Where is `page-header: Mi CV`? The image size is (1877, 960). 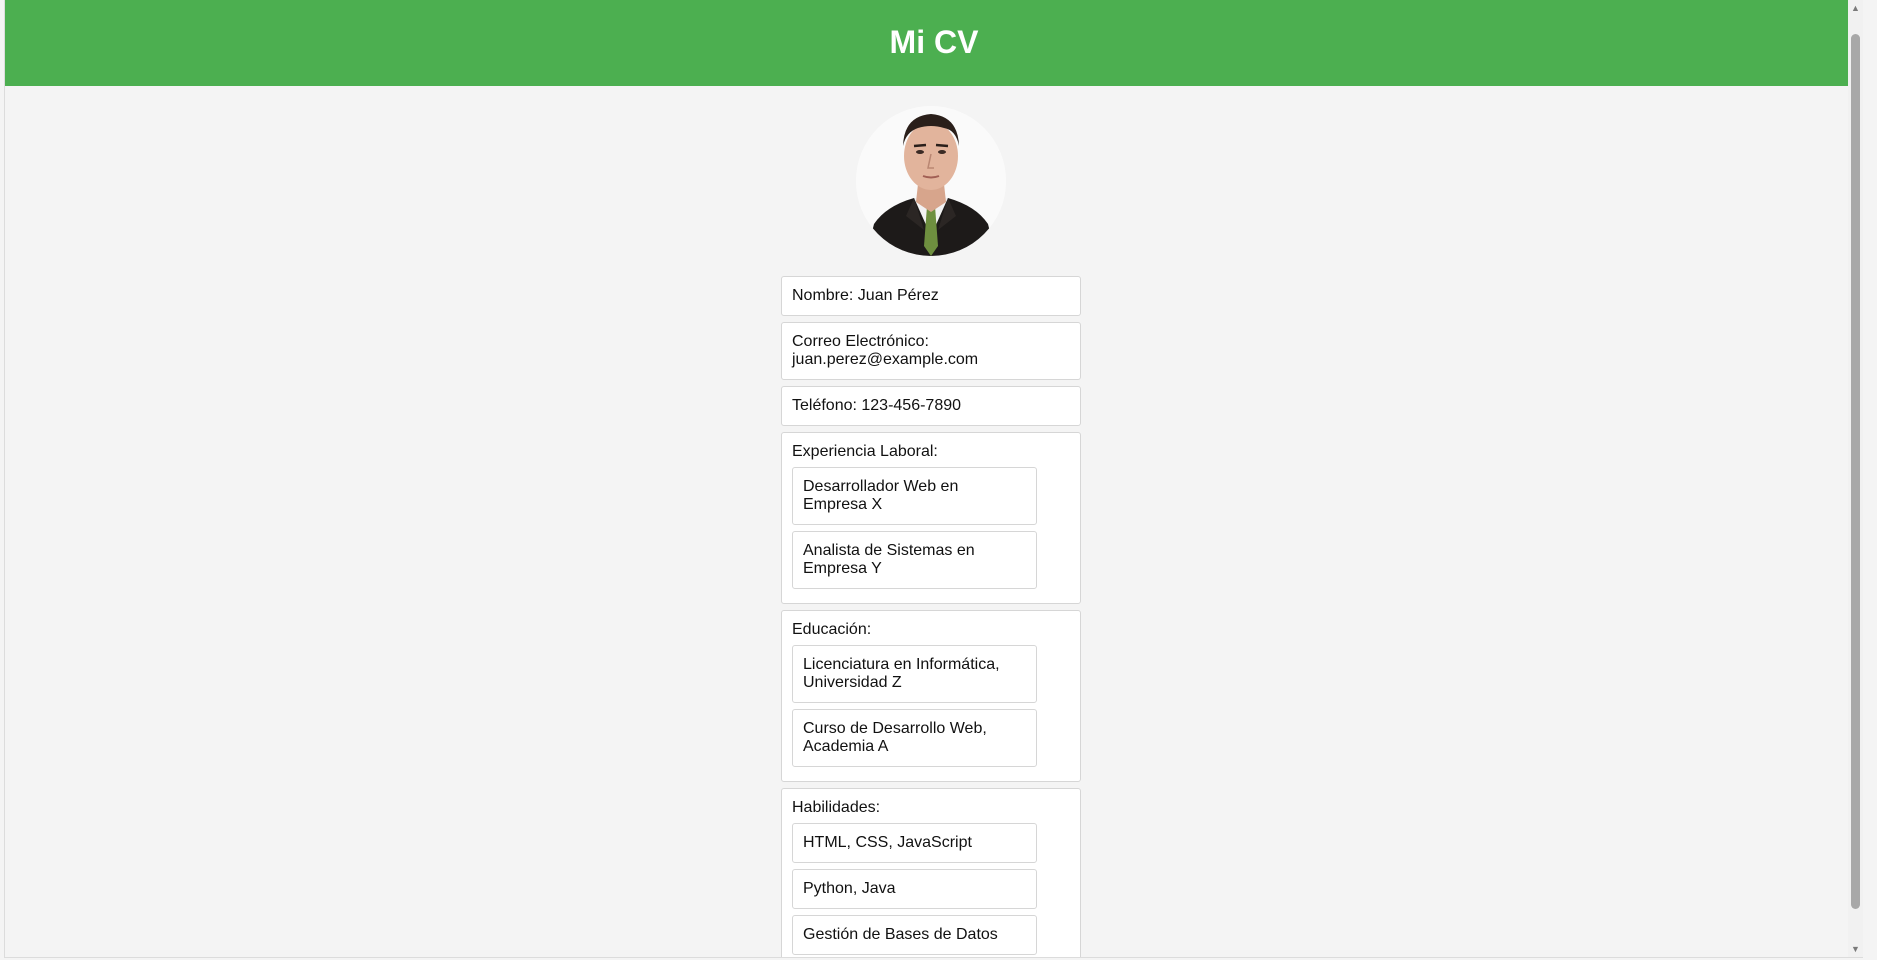 page-header: Mi CV is located at coordinates (934, 43).